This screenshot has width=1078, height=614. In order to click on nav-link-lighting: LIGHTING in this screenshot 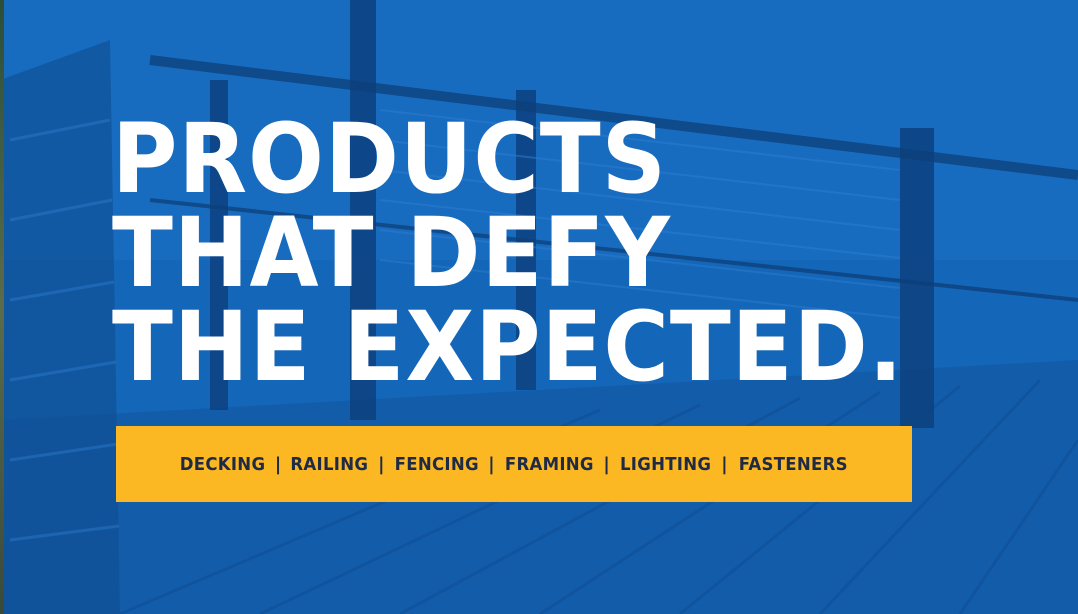, I will do `click(665, 464)`.